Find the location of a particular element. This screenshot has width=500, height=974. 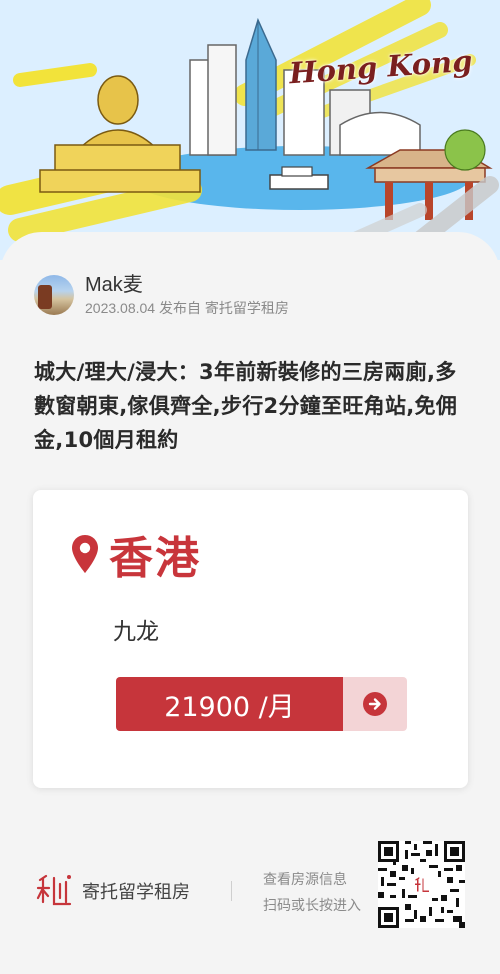

post-meta: 2023.08.04 发布自 寄托留学租房 is located at coordinates (187, 308).